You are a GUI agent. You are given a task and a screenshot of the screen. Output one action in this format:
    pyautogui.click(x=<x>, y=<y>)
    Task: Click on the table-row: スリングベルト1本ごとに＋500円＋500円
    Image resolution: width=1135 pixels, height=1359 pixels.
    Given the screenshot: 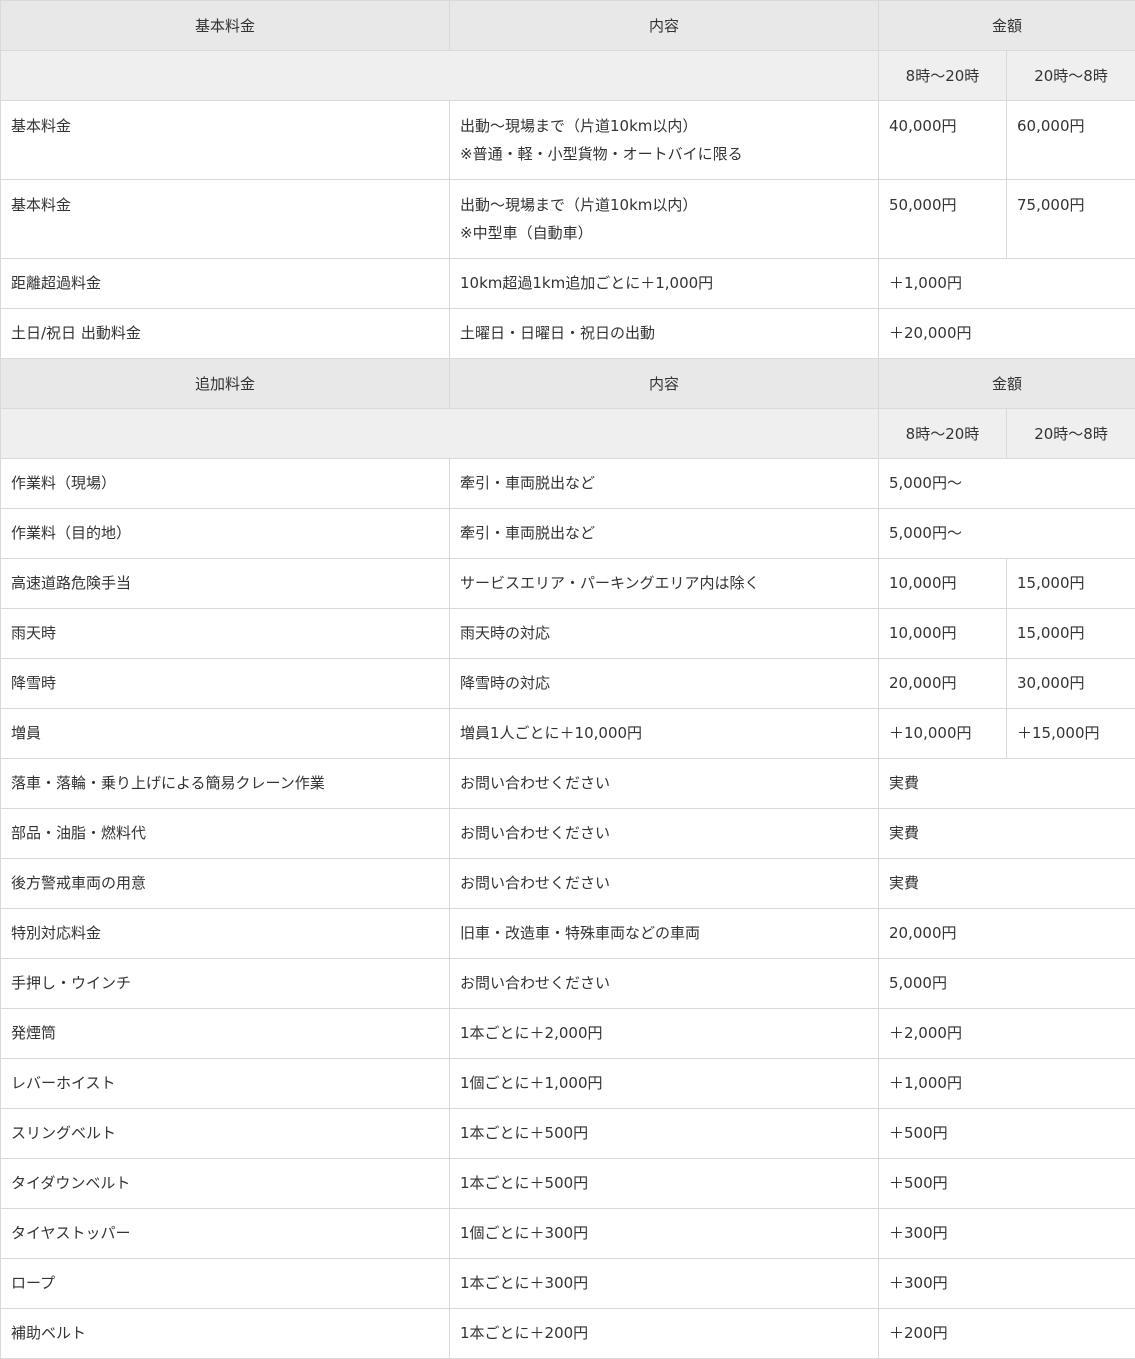 What is the action you would take?
    pyautogui.click(x=568, y=1134)
    